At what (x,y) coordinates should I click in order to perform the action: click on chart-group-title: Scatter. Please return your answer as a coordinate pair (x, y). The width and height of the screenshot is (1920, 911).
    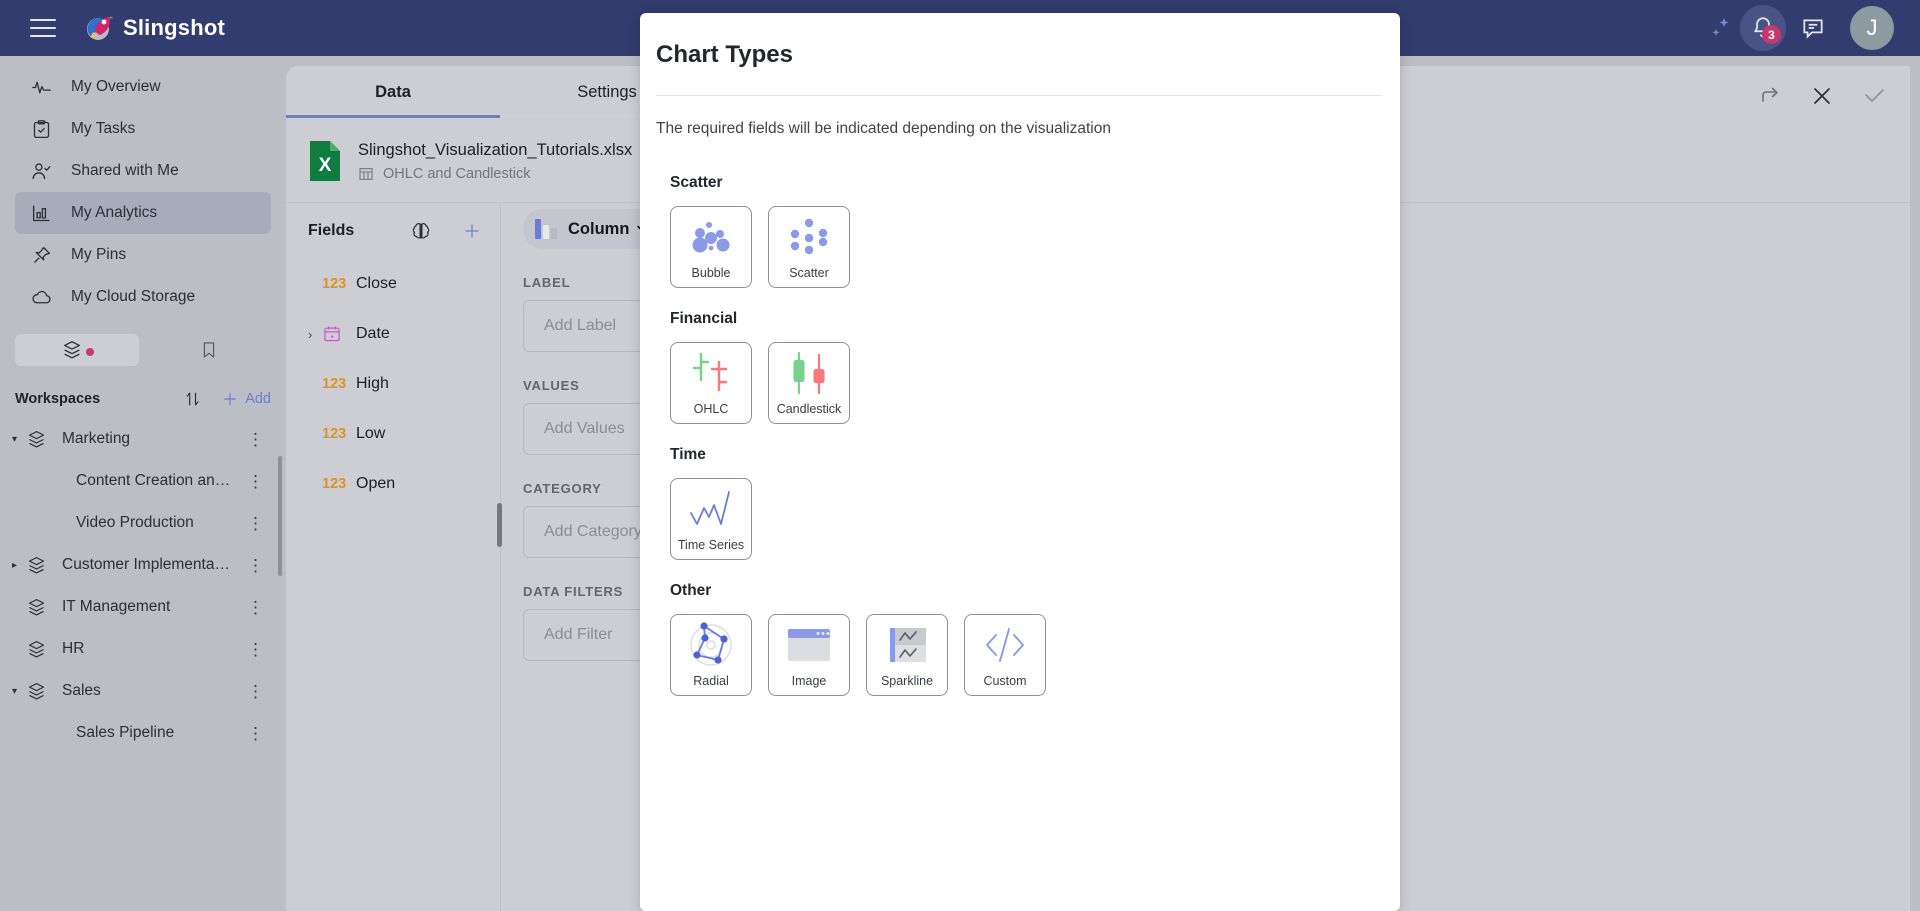
    Looking at the image, I should click on (696, 182).